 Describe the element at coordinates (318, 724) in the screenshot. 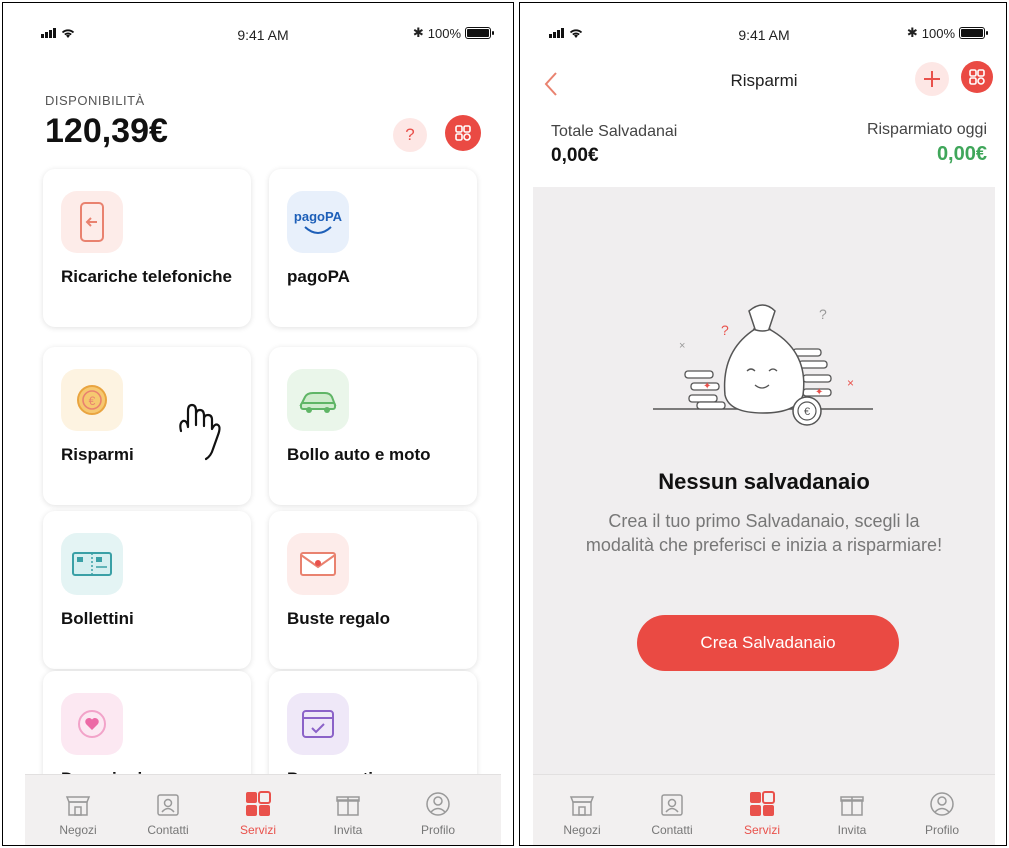

I see `payment-calendar-icon` at that location.